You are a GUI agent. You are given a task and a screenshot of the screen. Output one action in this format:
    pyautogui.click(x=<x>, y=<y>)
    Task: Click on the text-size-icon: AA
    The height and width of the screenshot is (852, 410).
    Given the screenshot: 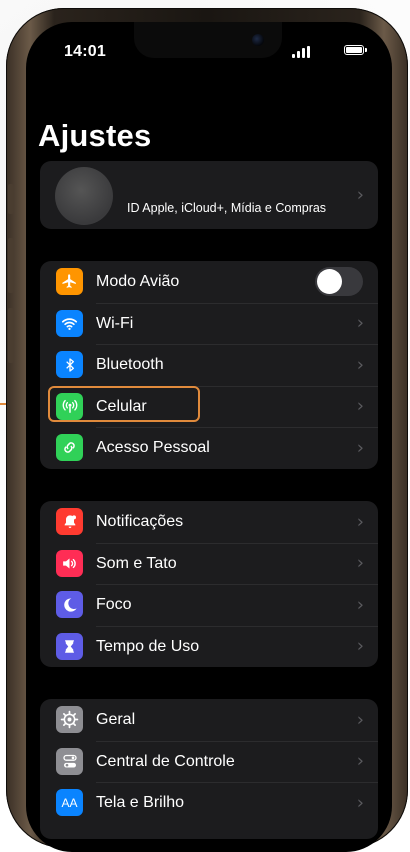 What is the action you would take?
    pyautogui.click(x=69, y=802)
    